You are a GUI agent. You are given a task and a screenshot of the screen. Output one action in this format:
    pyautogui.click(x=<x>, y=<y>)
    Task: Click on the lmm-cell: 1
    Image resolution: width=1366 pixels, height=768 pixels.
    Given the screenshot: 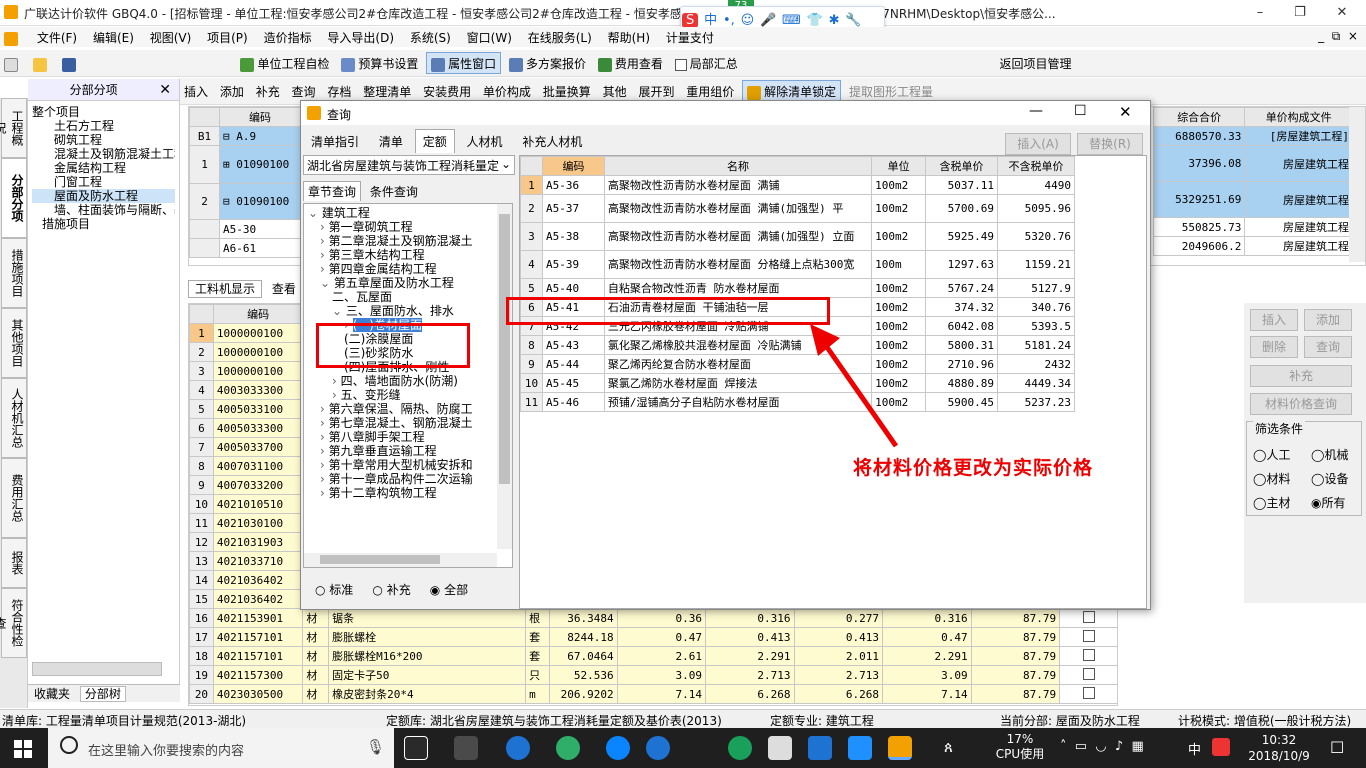 What is the action you would take?
    pyautogui.click(x=201, y=333)
    